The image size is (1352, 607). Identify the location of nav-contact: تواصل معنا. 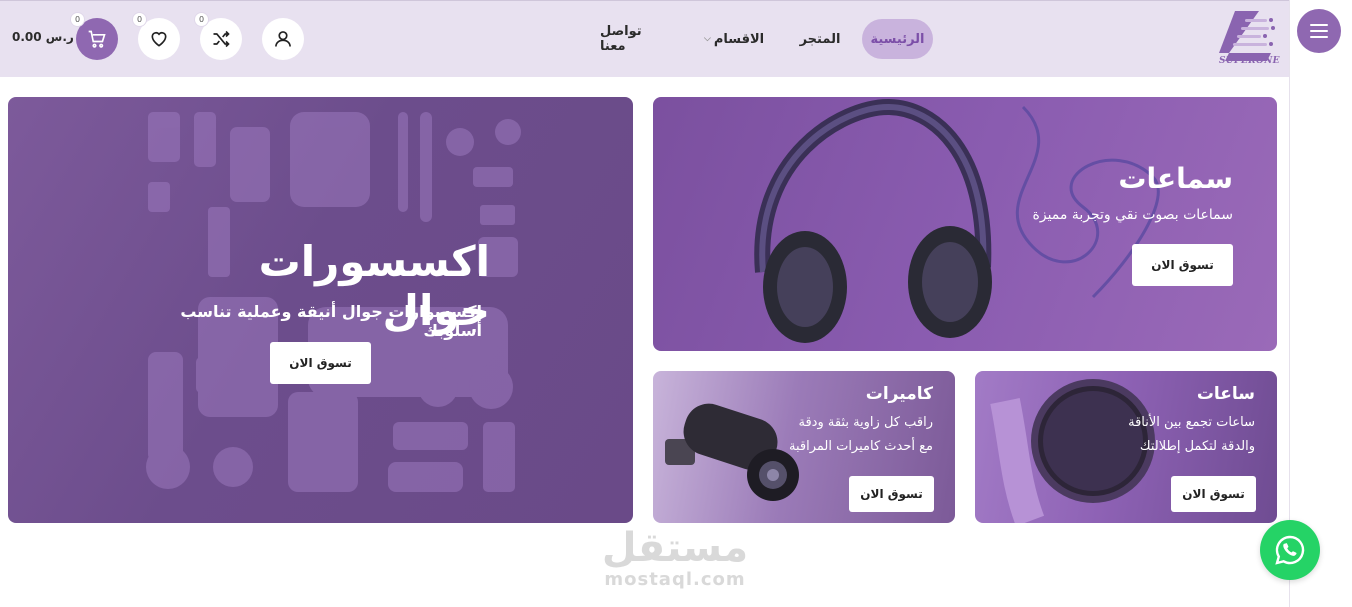
(635, 39).